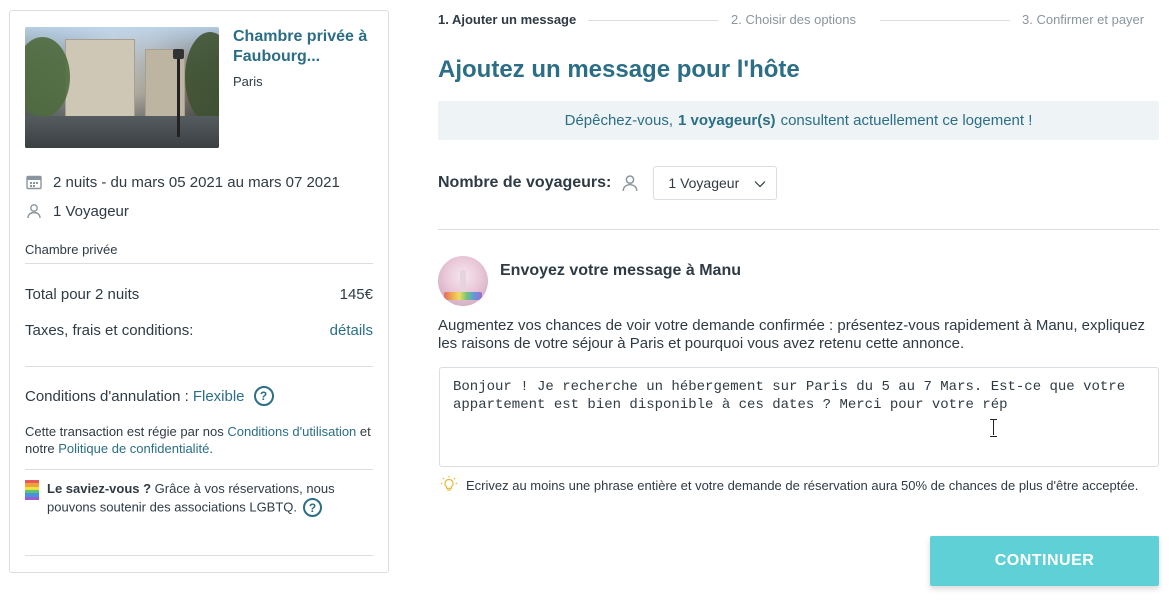 This screenshot has width=1174, height=602. What do you see at coordinates (71, 249) in the screenshot?
I see `room-type: Chambre privée` at bounding box center [71, 249].